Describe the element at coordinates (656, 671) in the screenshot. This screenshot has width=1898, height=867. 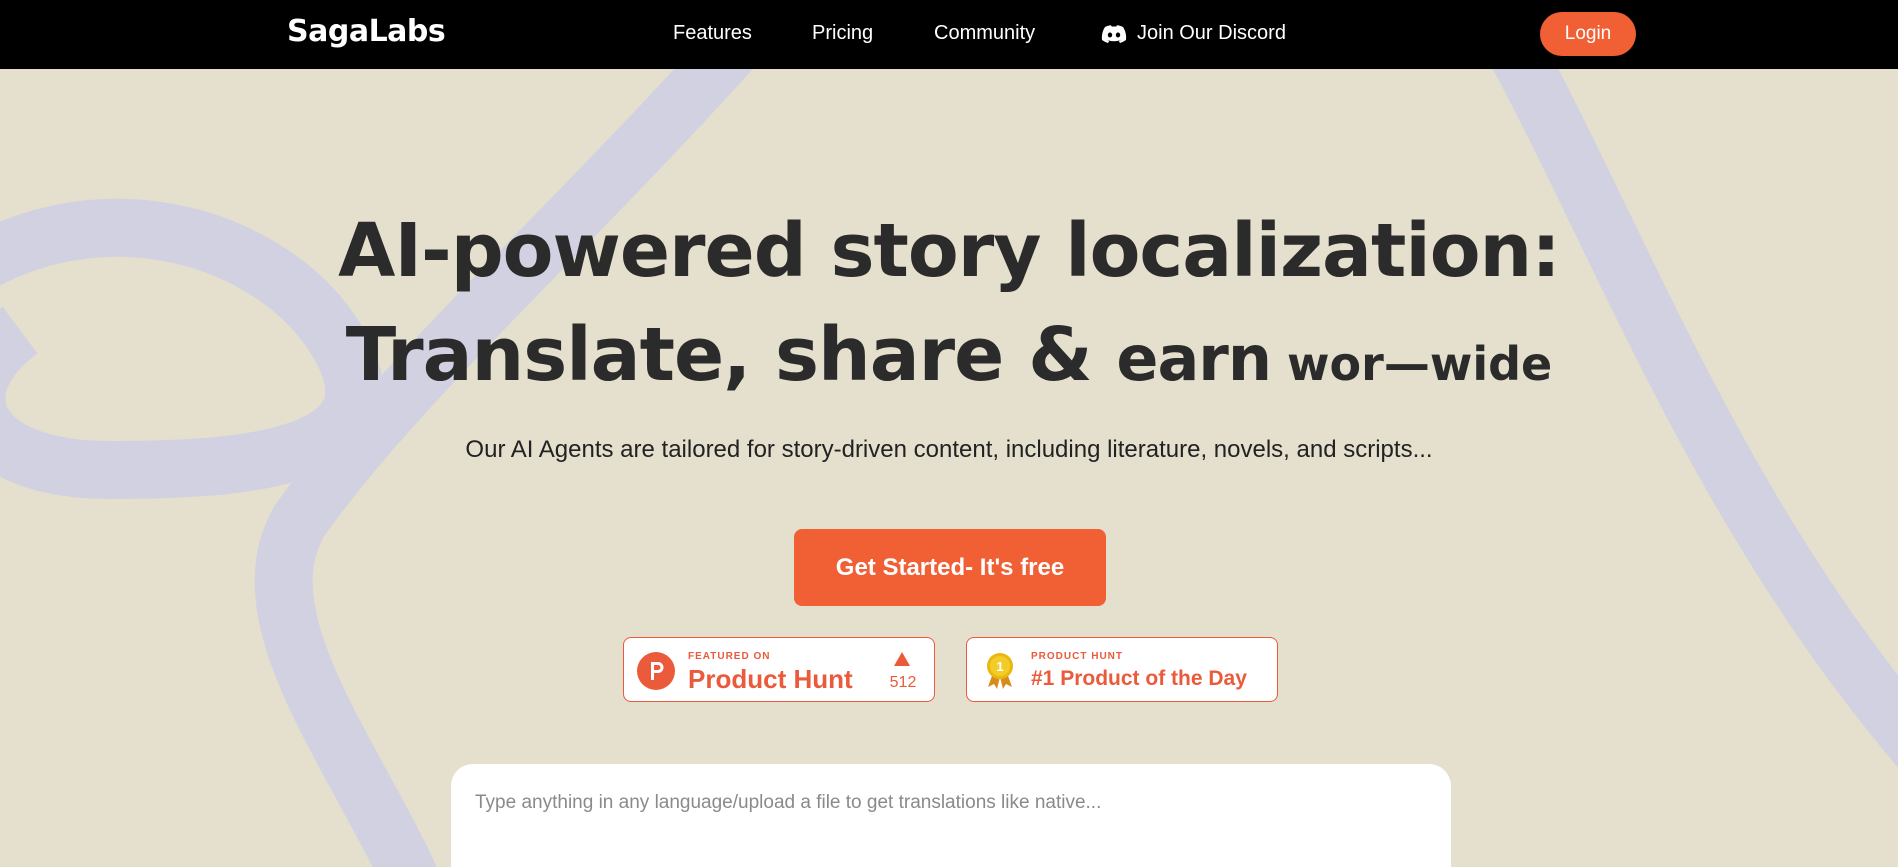
I see `product-hunt-logo-icon` at that location.